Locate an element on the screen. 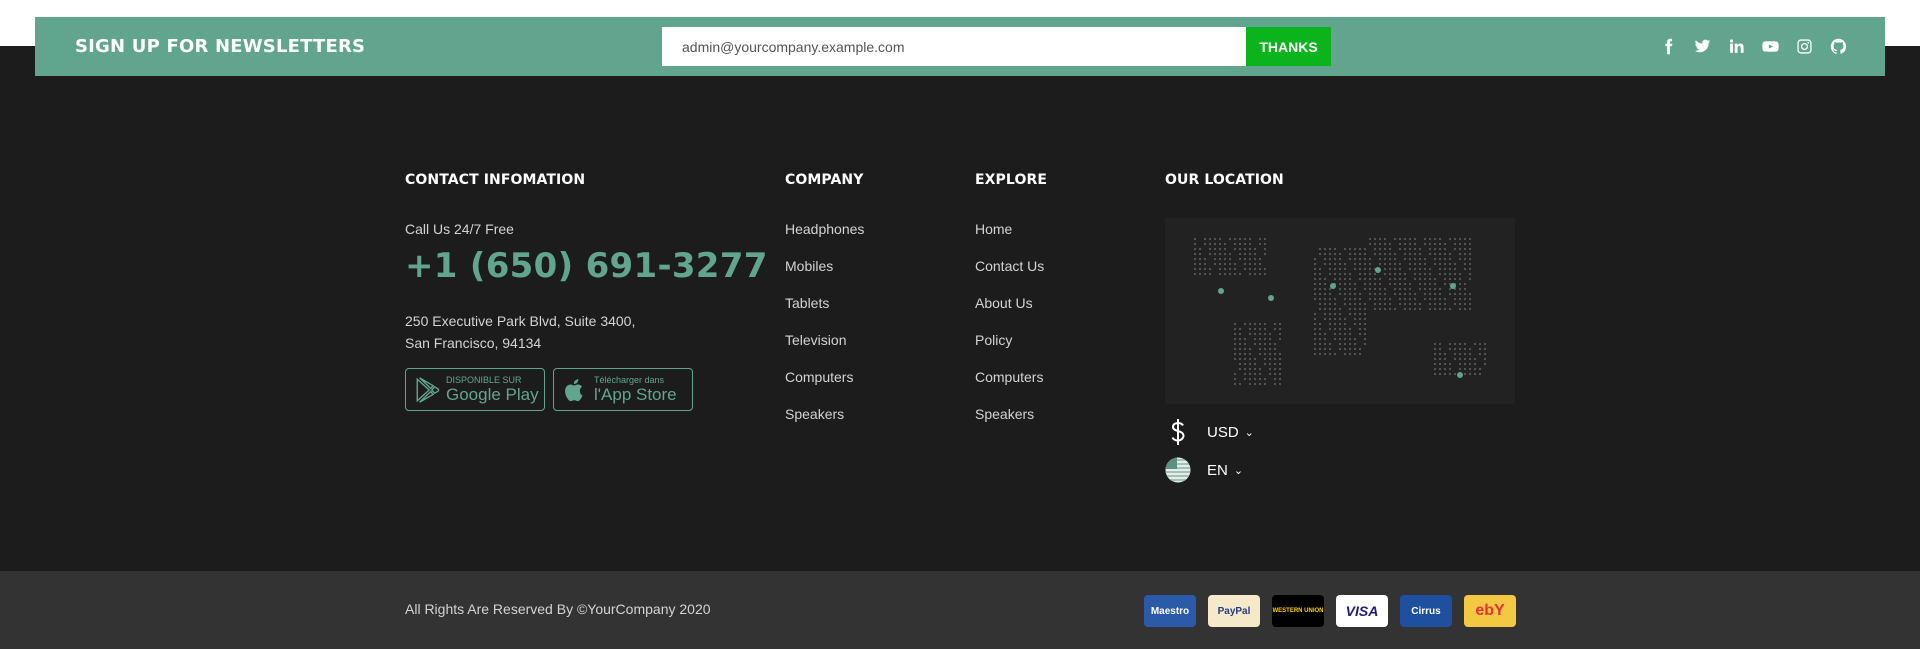 Image resolution: width=1920 pixels, height=649 pixels. google-play-icon is located at coordinates (428, 389).